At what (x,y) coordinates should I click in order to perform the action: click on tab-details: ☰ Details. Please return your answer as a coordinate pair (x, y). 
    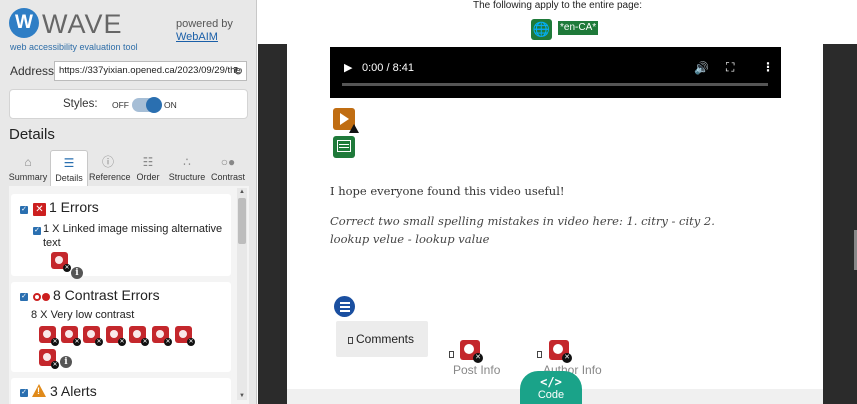
    Looking at the image, I should click on (69, 168).